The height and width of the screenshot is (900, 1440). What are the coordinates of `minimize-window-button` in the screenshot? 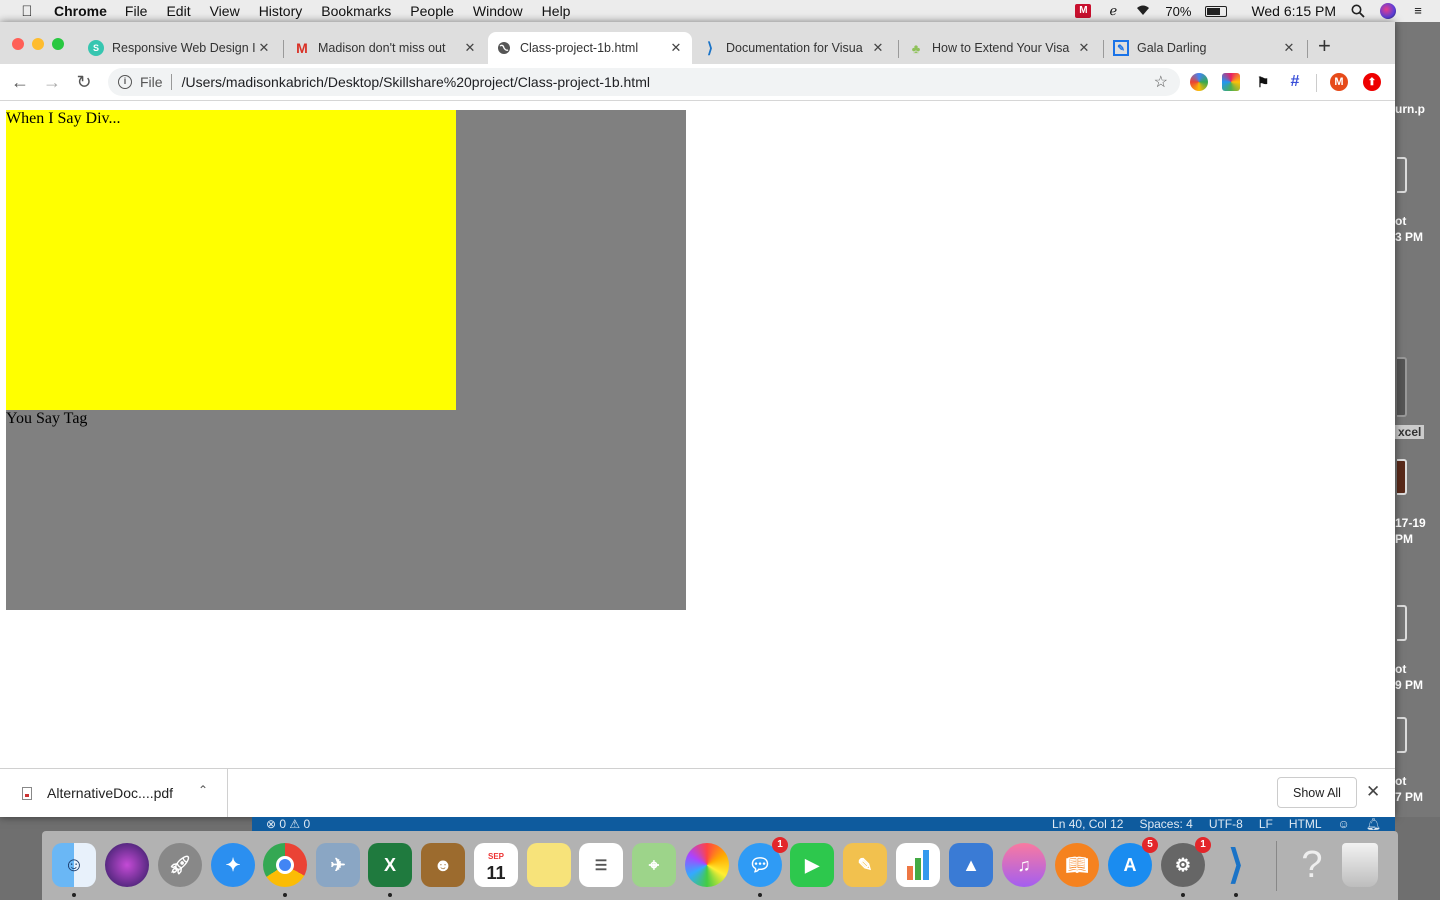 It's located at (38, 44).